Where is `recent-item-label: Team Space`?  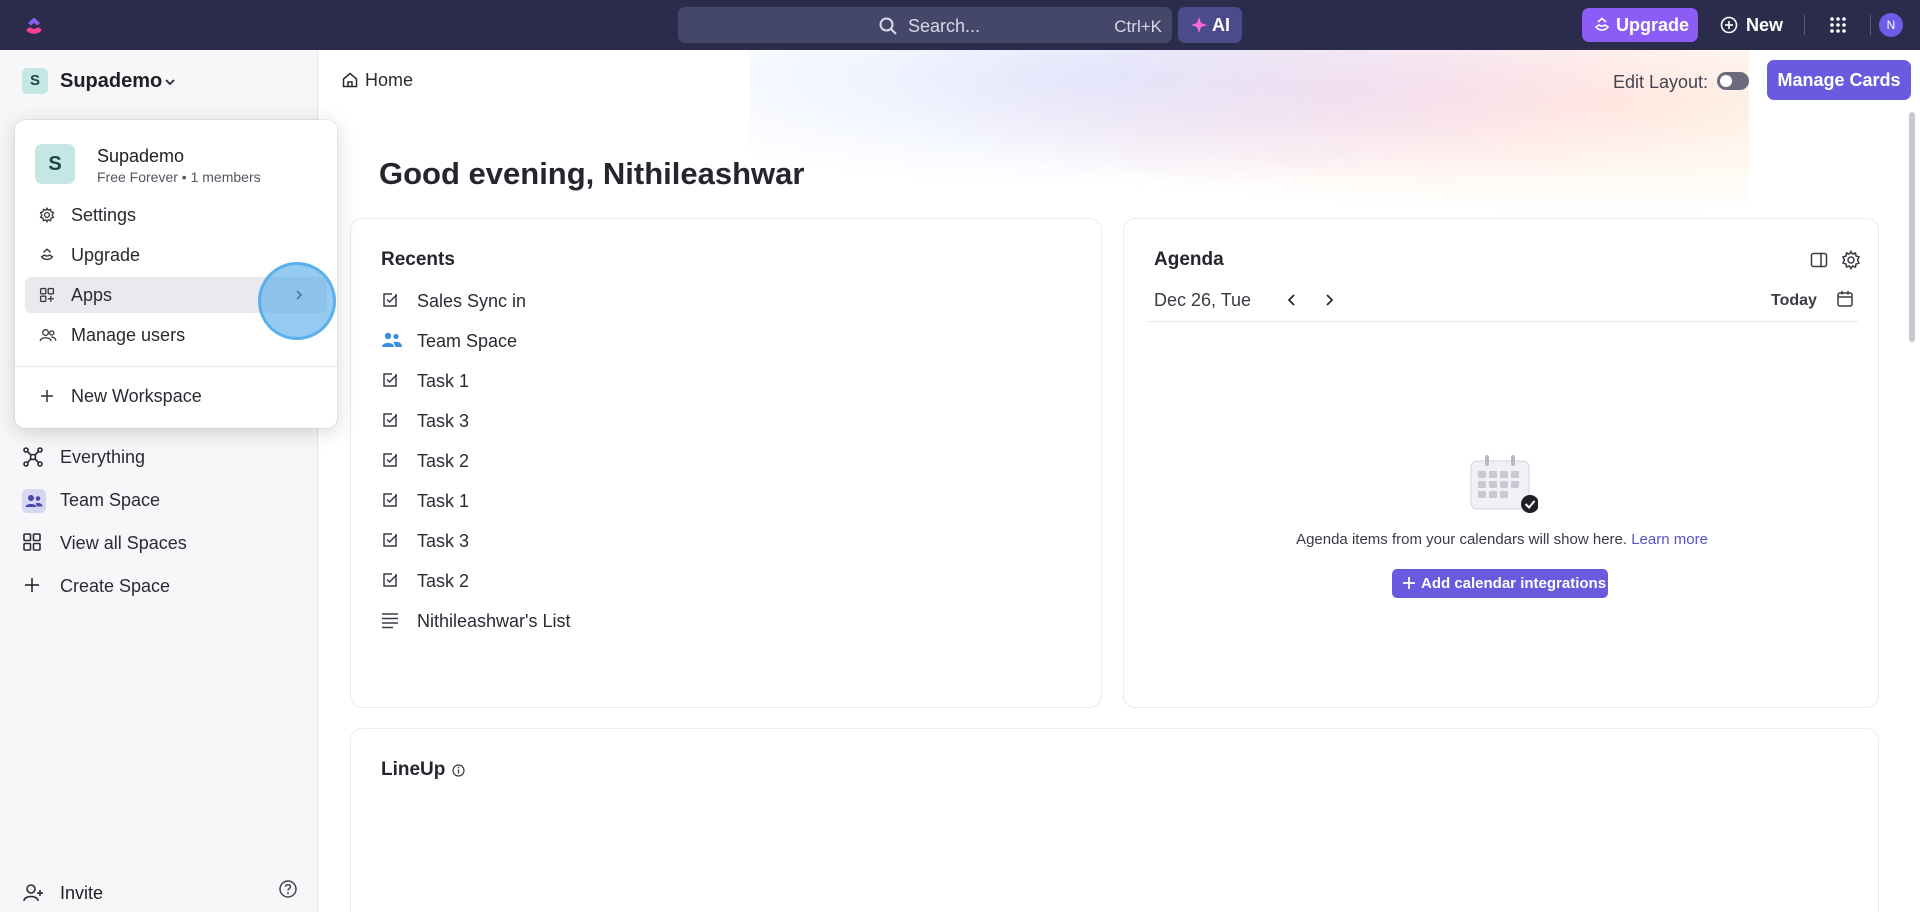 recent-item-label: Team Space is located at coordinates (467, 341).